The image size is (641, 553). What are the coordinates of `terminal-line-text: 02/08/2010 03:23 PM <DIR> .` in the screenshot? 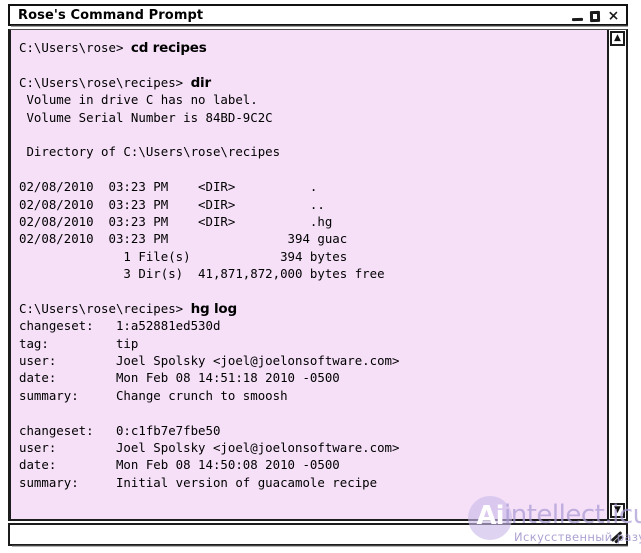 It's located at (168, 187).